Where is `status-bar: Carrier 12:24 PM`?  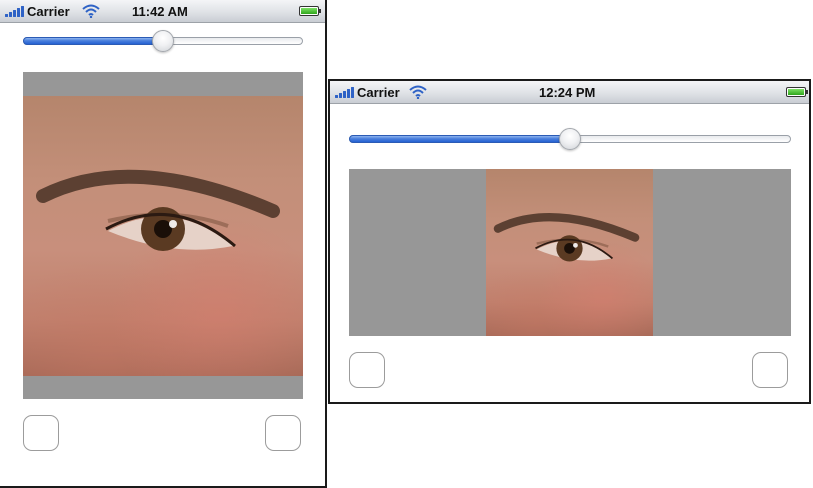
status-bar: Carrier 12:24 PM is located at coordinates (569, 92).